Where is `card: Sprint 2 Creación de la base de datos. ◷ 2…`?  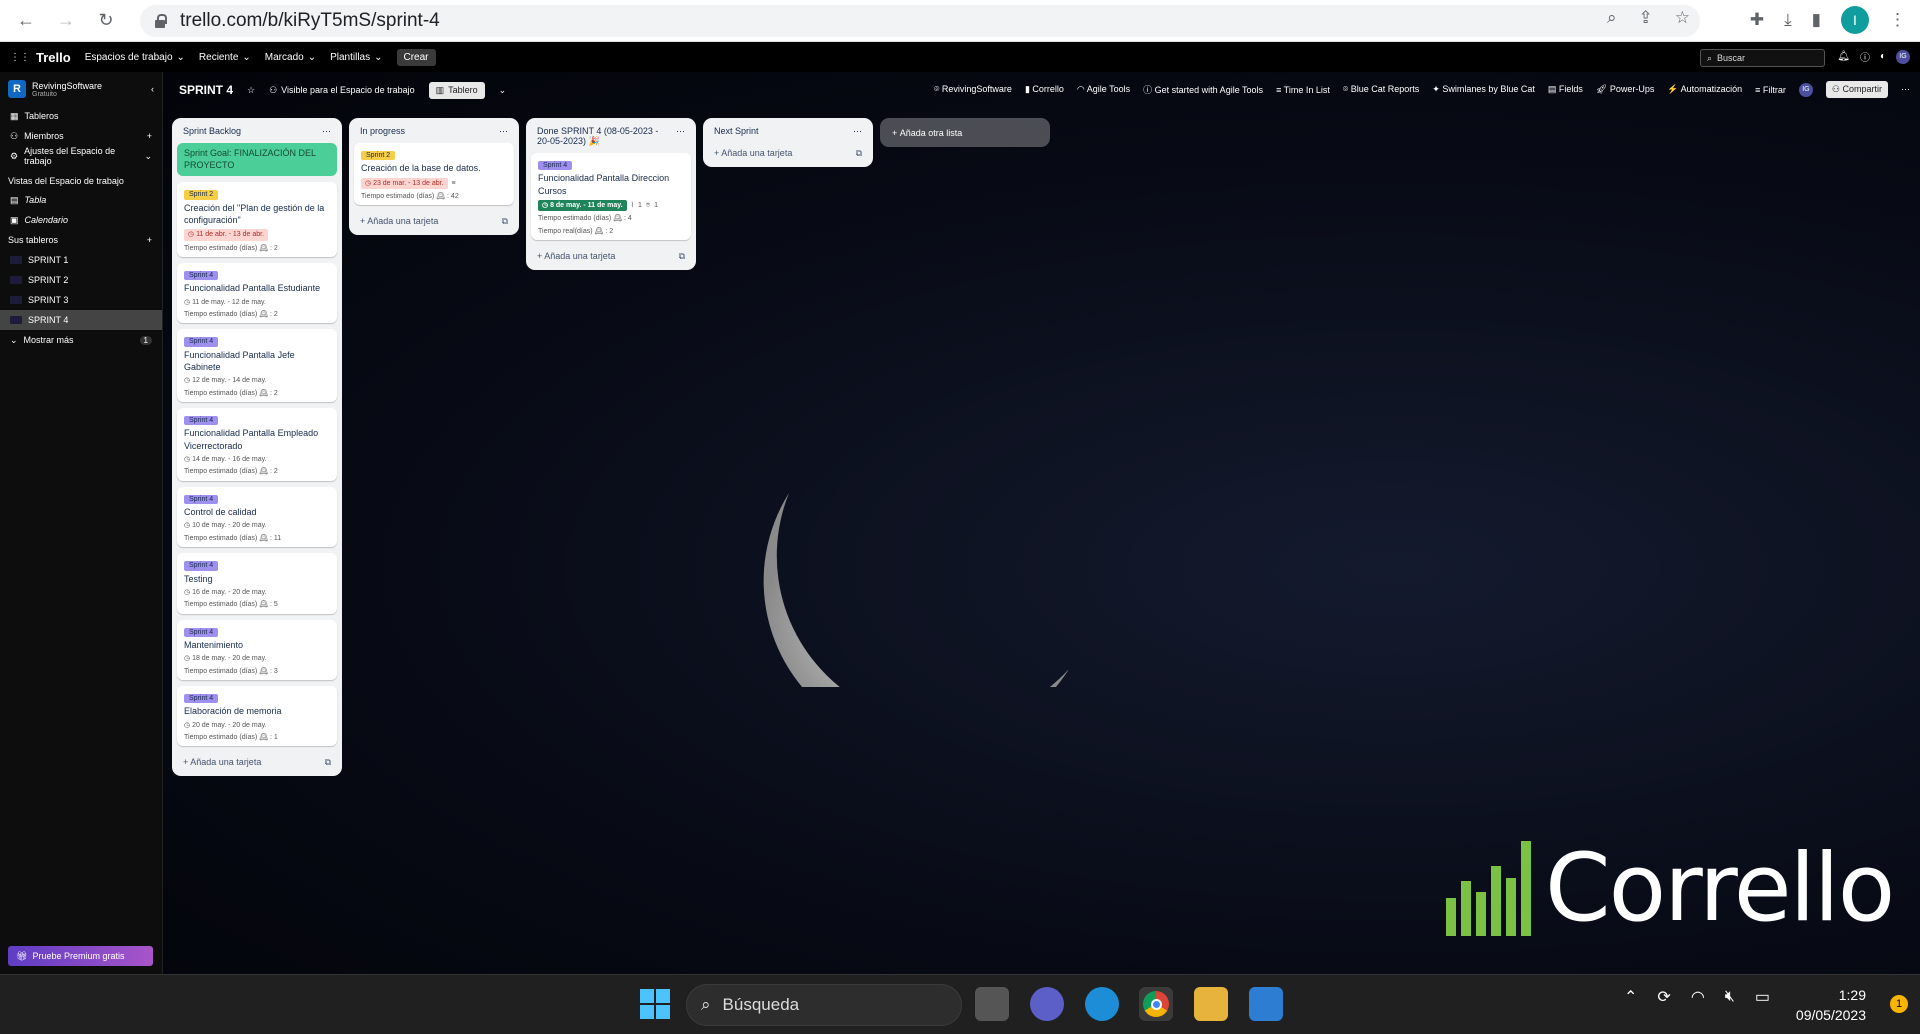
card: Sprint 2 Creación de la base de datos. ◷ 2… is located at coordinates (434, 174).